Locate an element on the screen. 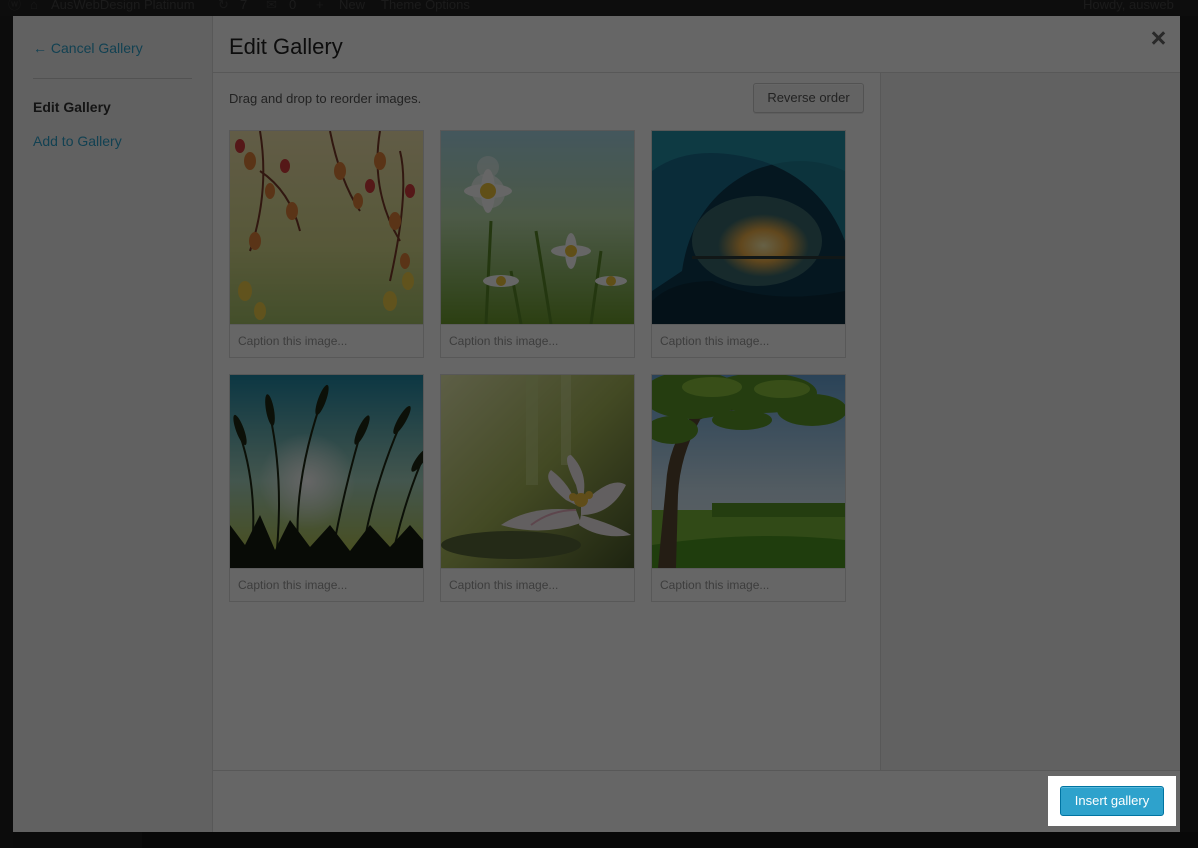  wordpress-icon: ⓦ is located at coordinates (14, 6).